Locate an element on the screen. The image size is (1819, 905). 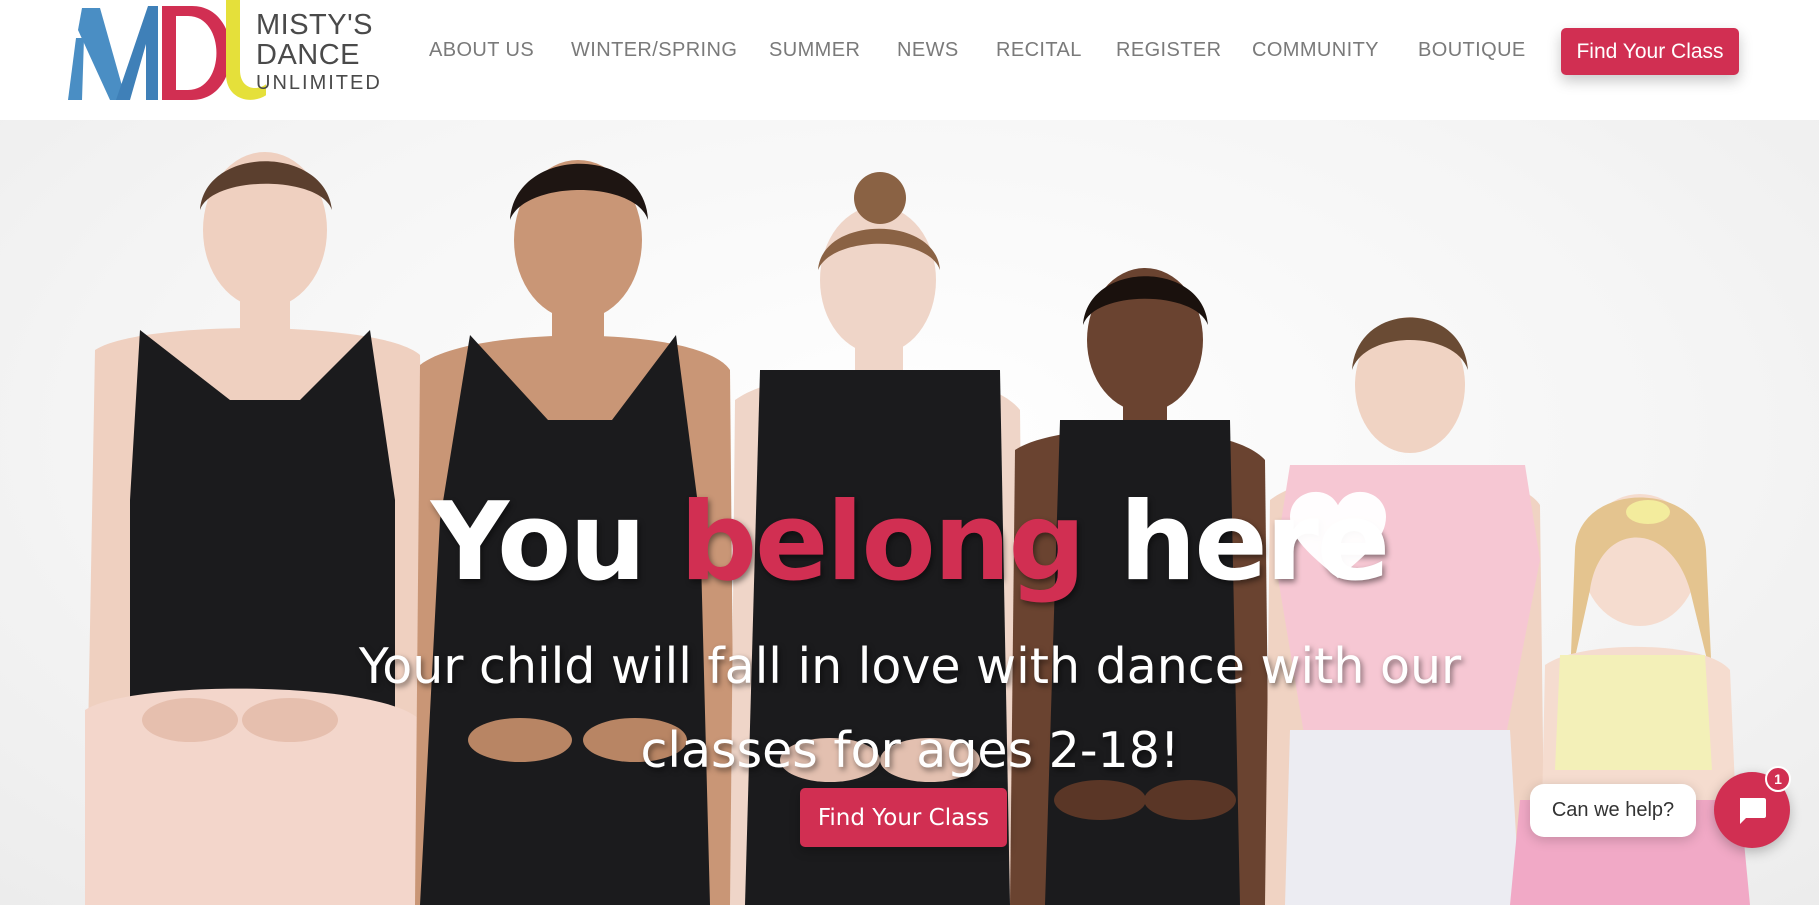
nav-about-us: ABOUT US is located at coordinates (481, 50).